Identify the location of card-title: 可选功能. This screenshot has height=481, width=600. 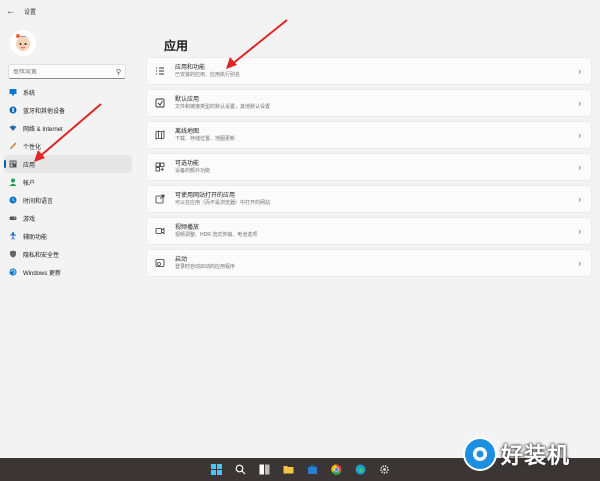
(187, 163).